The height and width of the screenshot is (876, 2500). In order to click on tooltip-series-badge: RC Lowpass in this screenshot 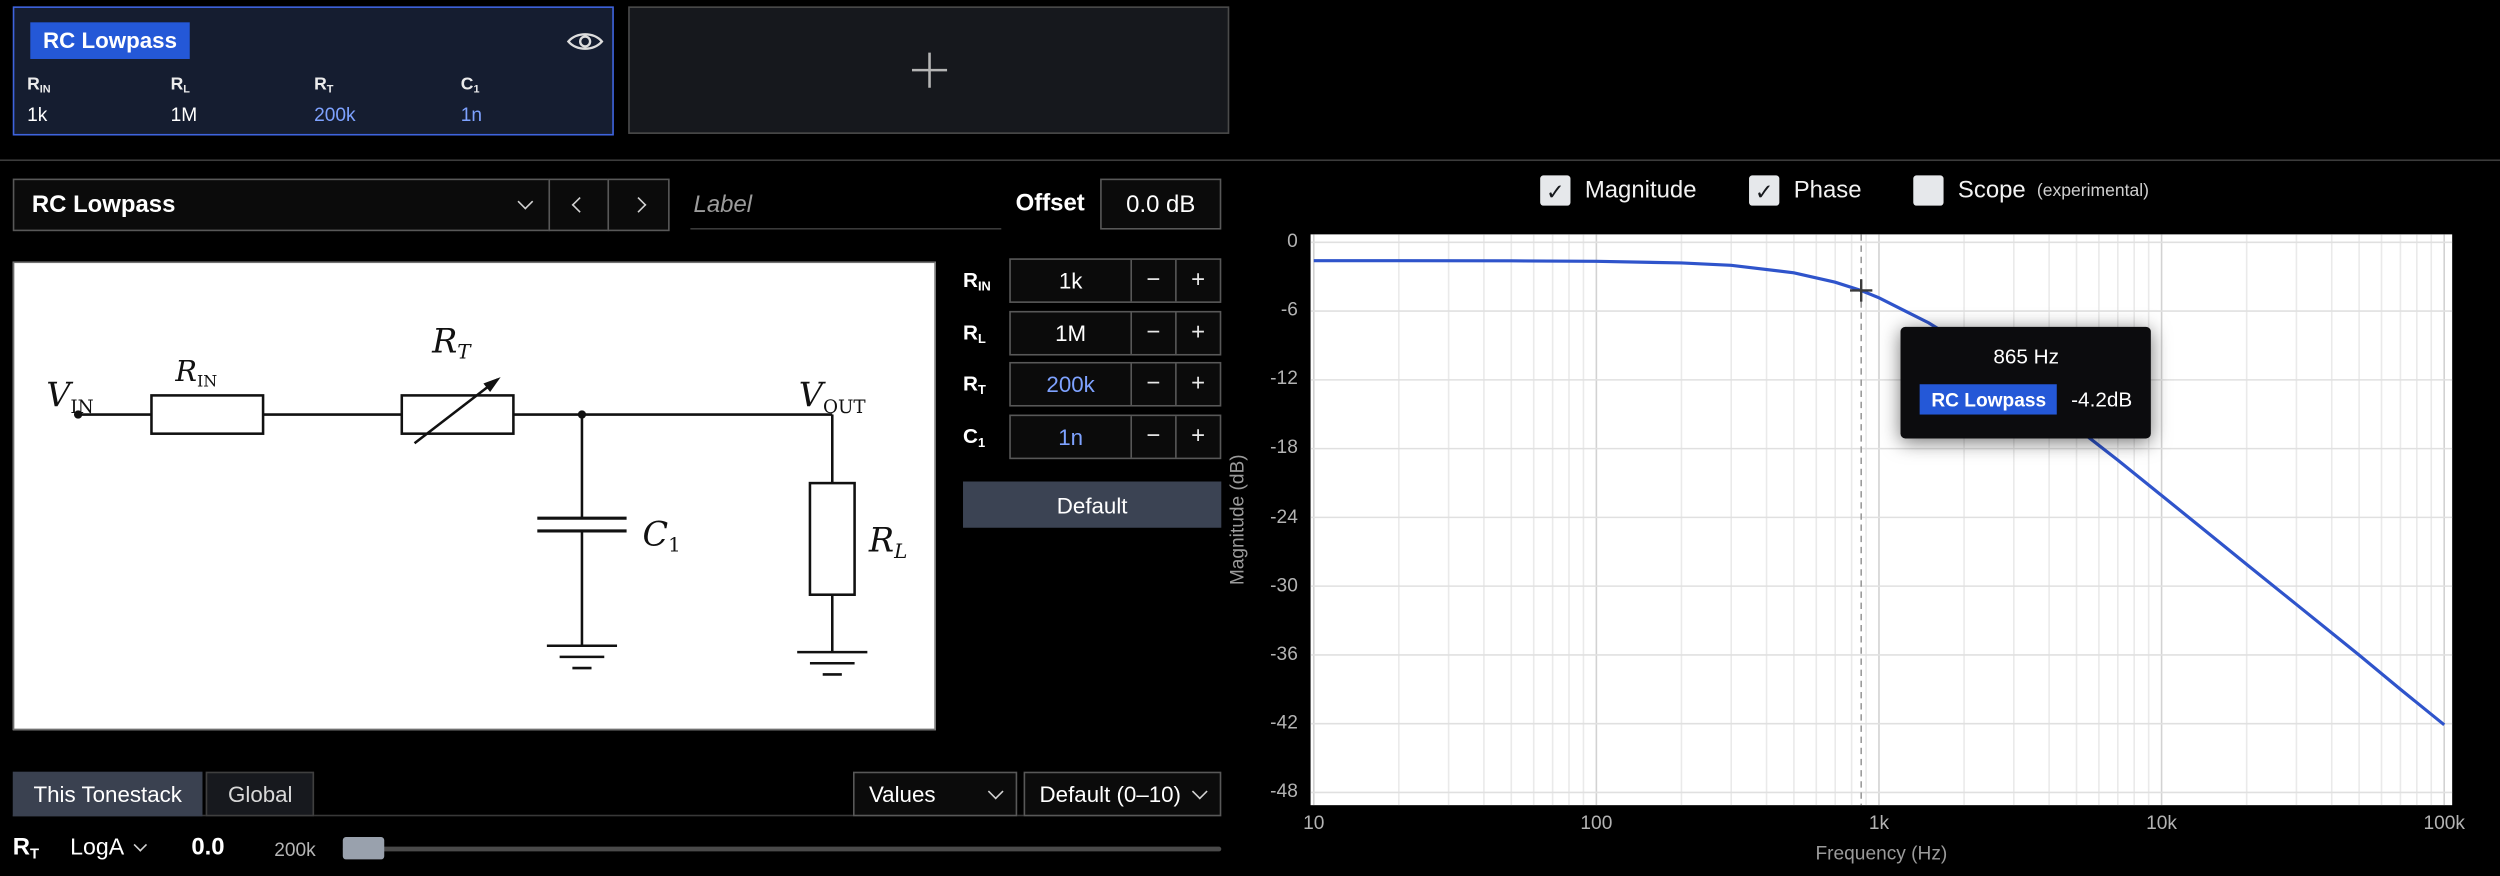, I will do `click(1989, 399)`.